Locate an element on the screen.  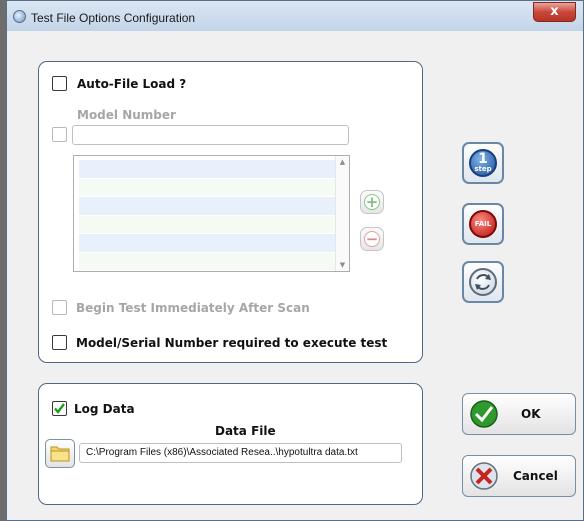
browse-folder-button is located at coordinates (60, 453).